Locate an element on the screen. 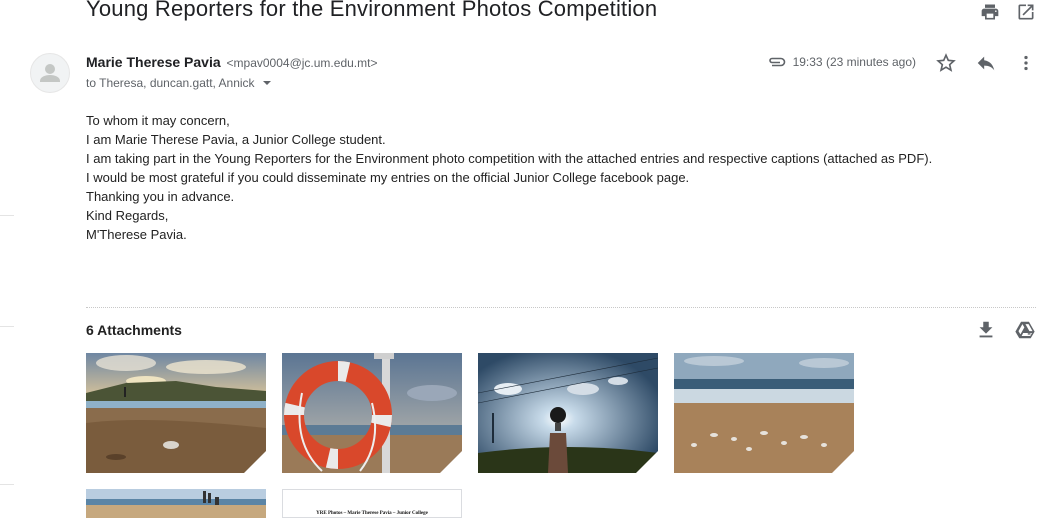 The image size is (1047, 518). message-time-row: 19:33 (23 minutes ago) is located at coordinates (841, 62).